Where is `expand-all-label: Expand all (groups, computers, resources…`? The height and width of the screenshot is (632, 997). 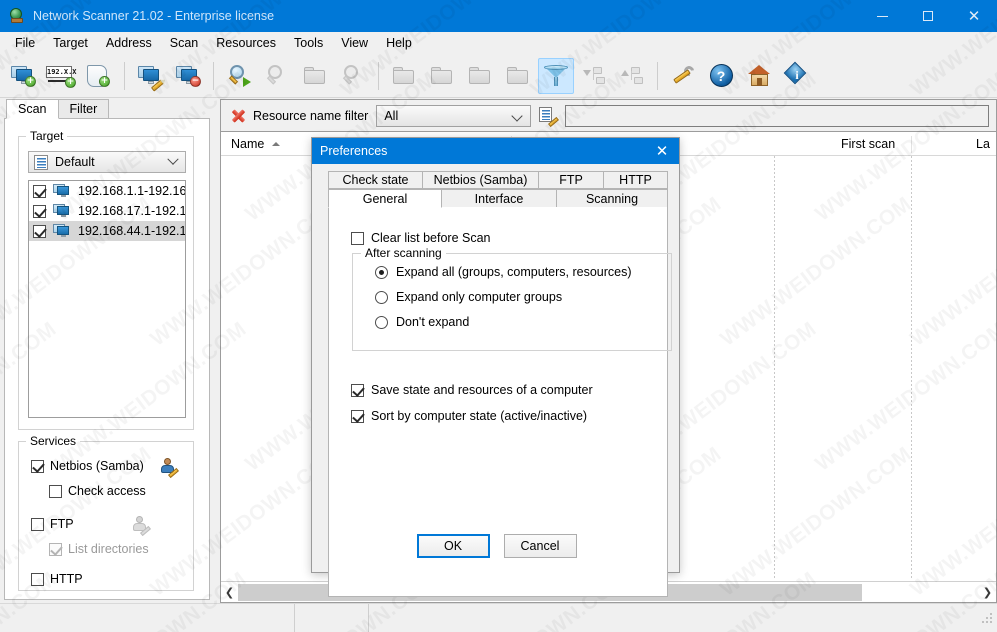
expand-all-label: Expand all (groups, computers, resources… is located at coordinates (514, 272).